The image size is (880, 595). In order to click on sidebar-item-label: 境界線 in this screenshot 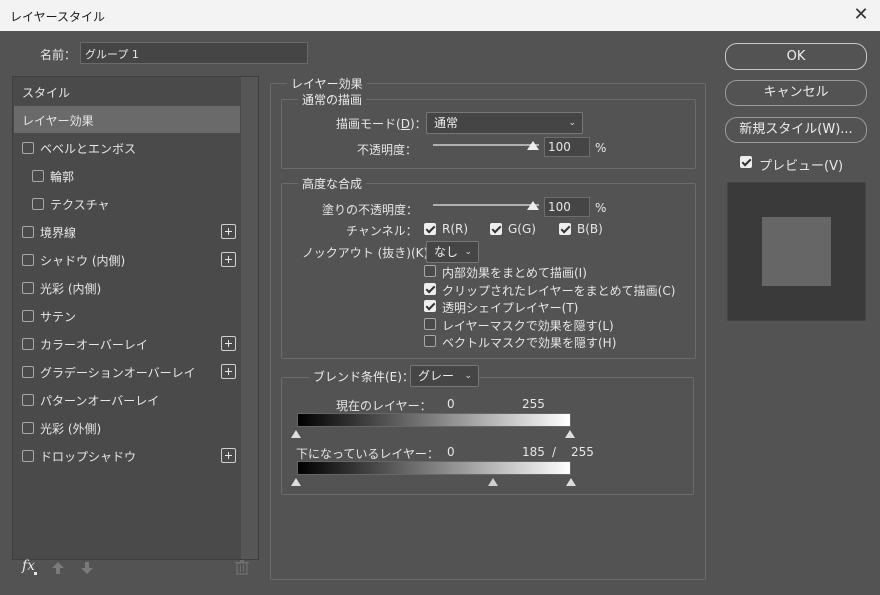, I will do `click(58, 233)`.